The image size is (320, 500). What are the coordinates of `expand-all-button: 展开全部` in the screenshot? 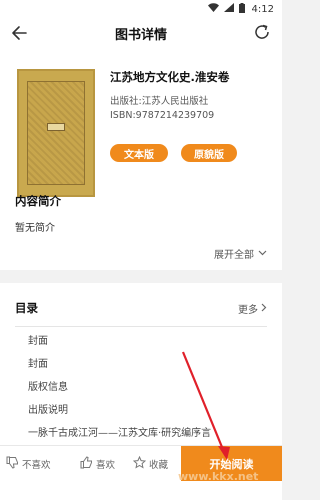 It's located at (240, 253).